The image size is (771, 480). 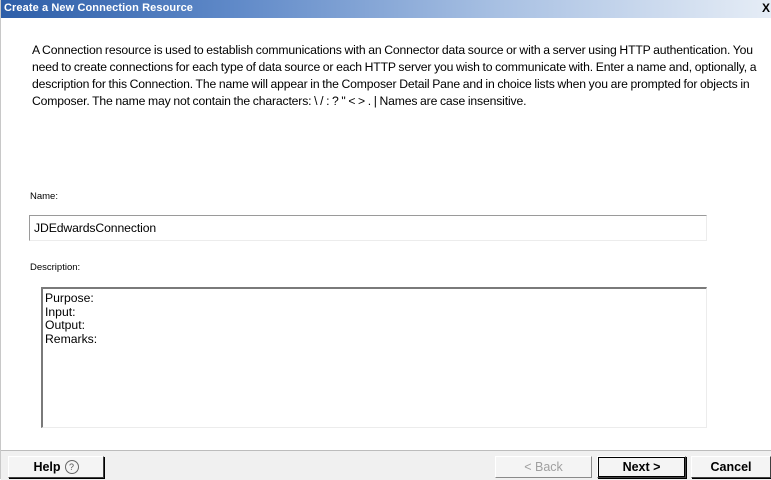 What do you see at coordinates (386, 465) in the screenshot?
I see `button-bar: Help? < Back Next > Cancel` at bounding box center [386, 465].